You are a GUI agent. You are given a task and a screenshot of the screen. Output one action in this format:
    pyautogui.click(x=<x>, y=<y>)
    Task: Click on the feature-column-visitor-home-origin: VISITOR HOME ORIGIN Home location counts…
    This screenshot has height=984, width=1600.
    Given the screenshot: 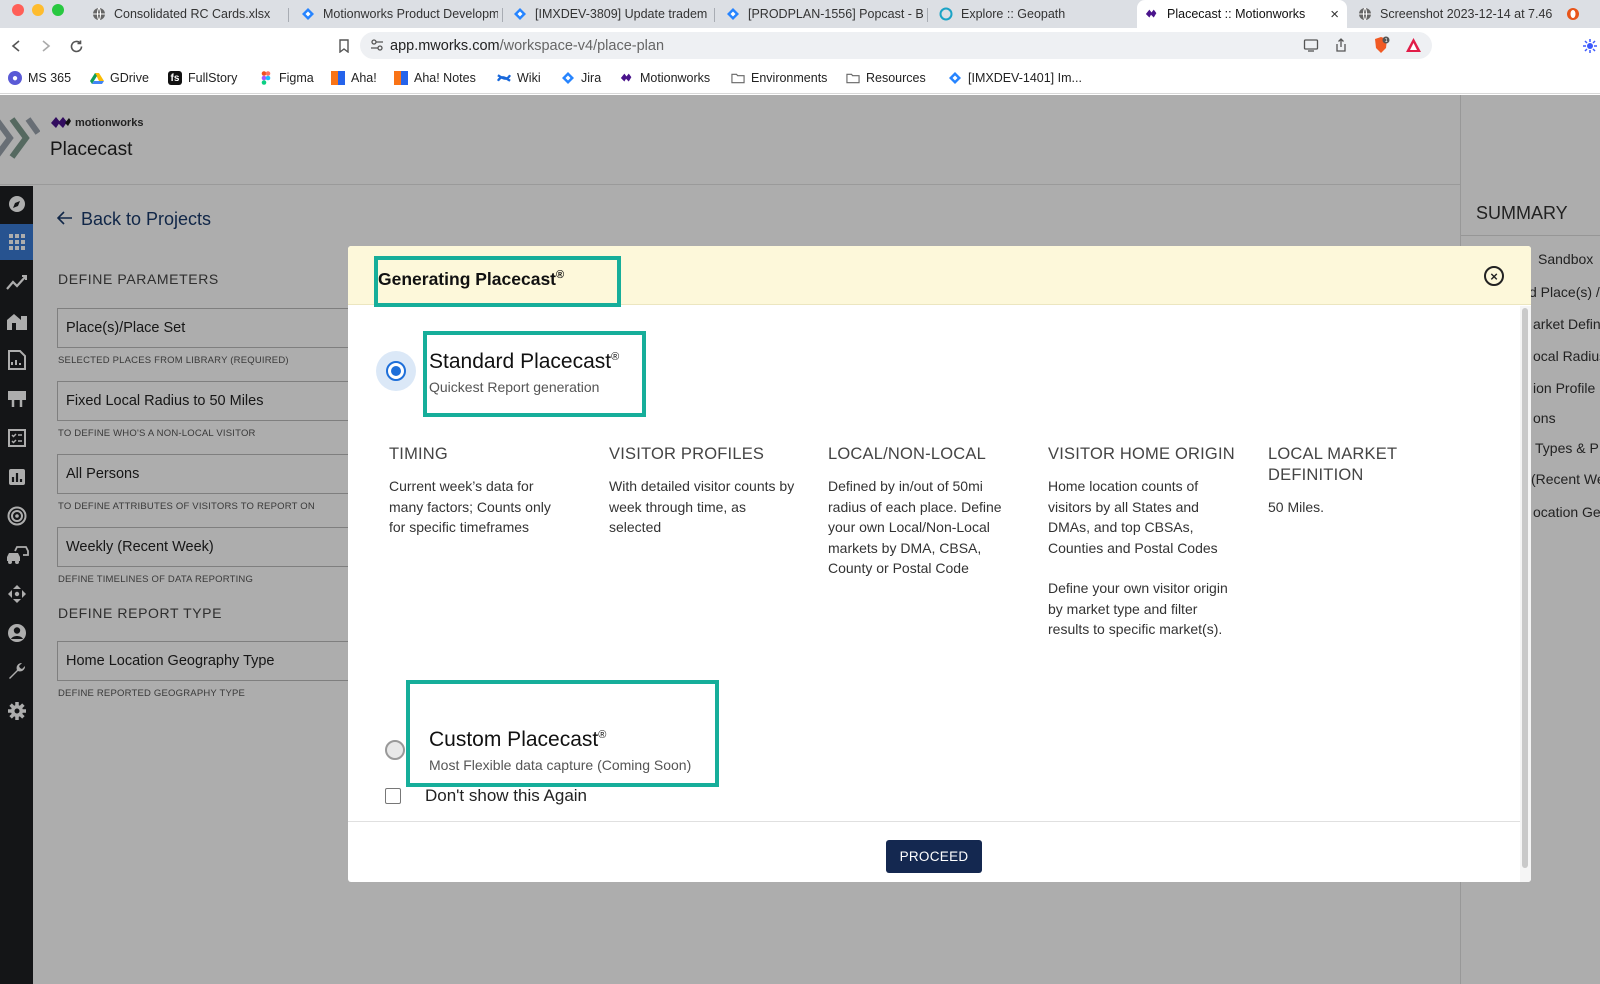 What is the action you would take?
    pyautogui.click(x=1148, y=542)
    